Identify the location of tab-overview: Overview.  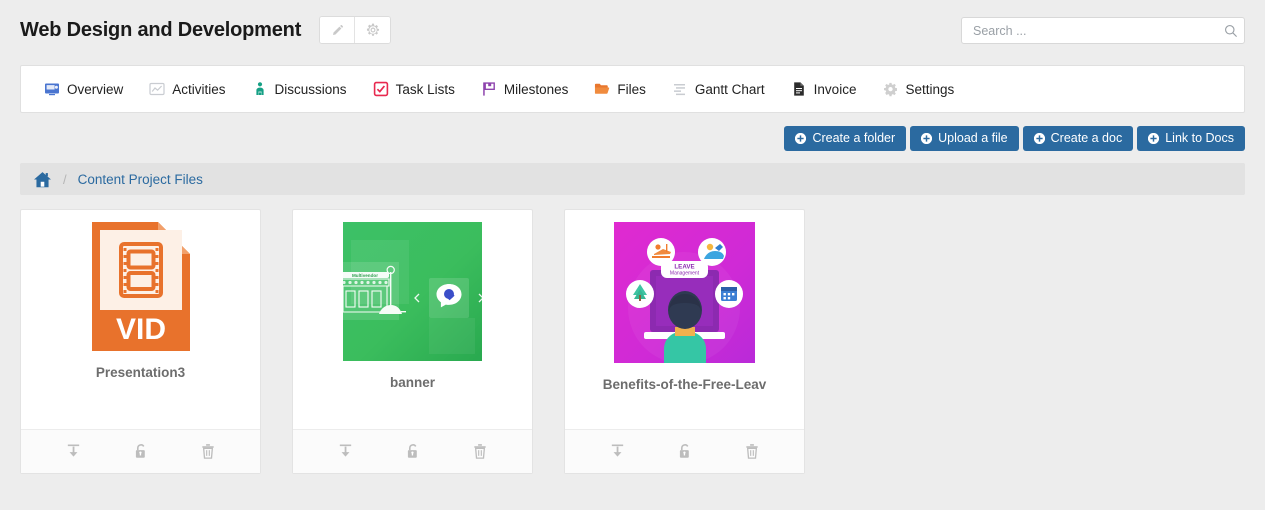
(83, 89).